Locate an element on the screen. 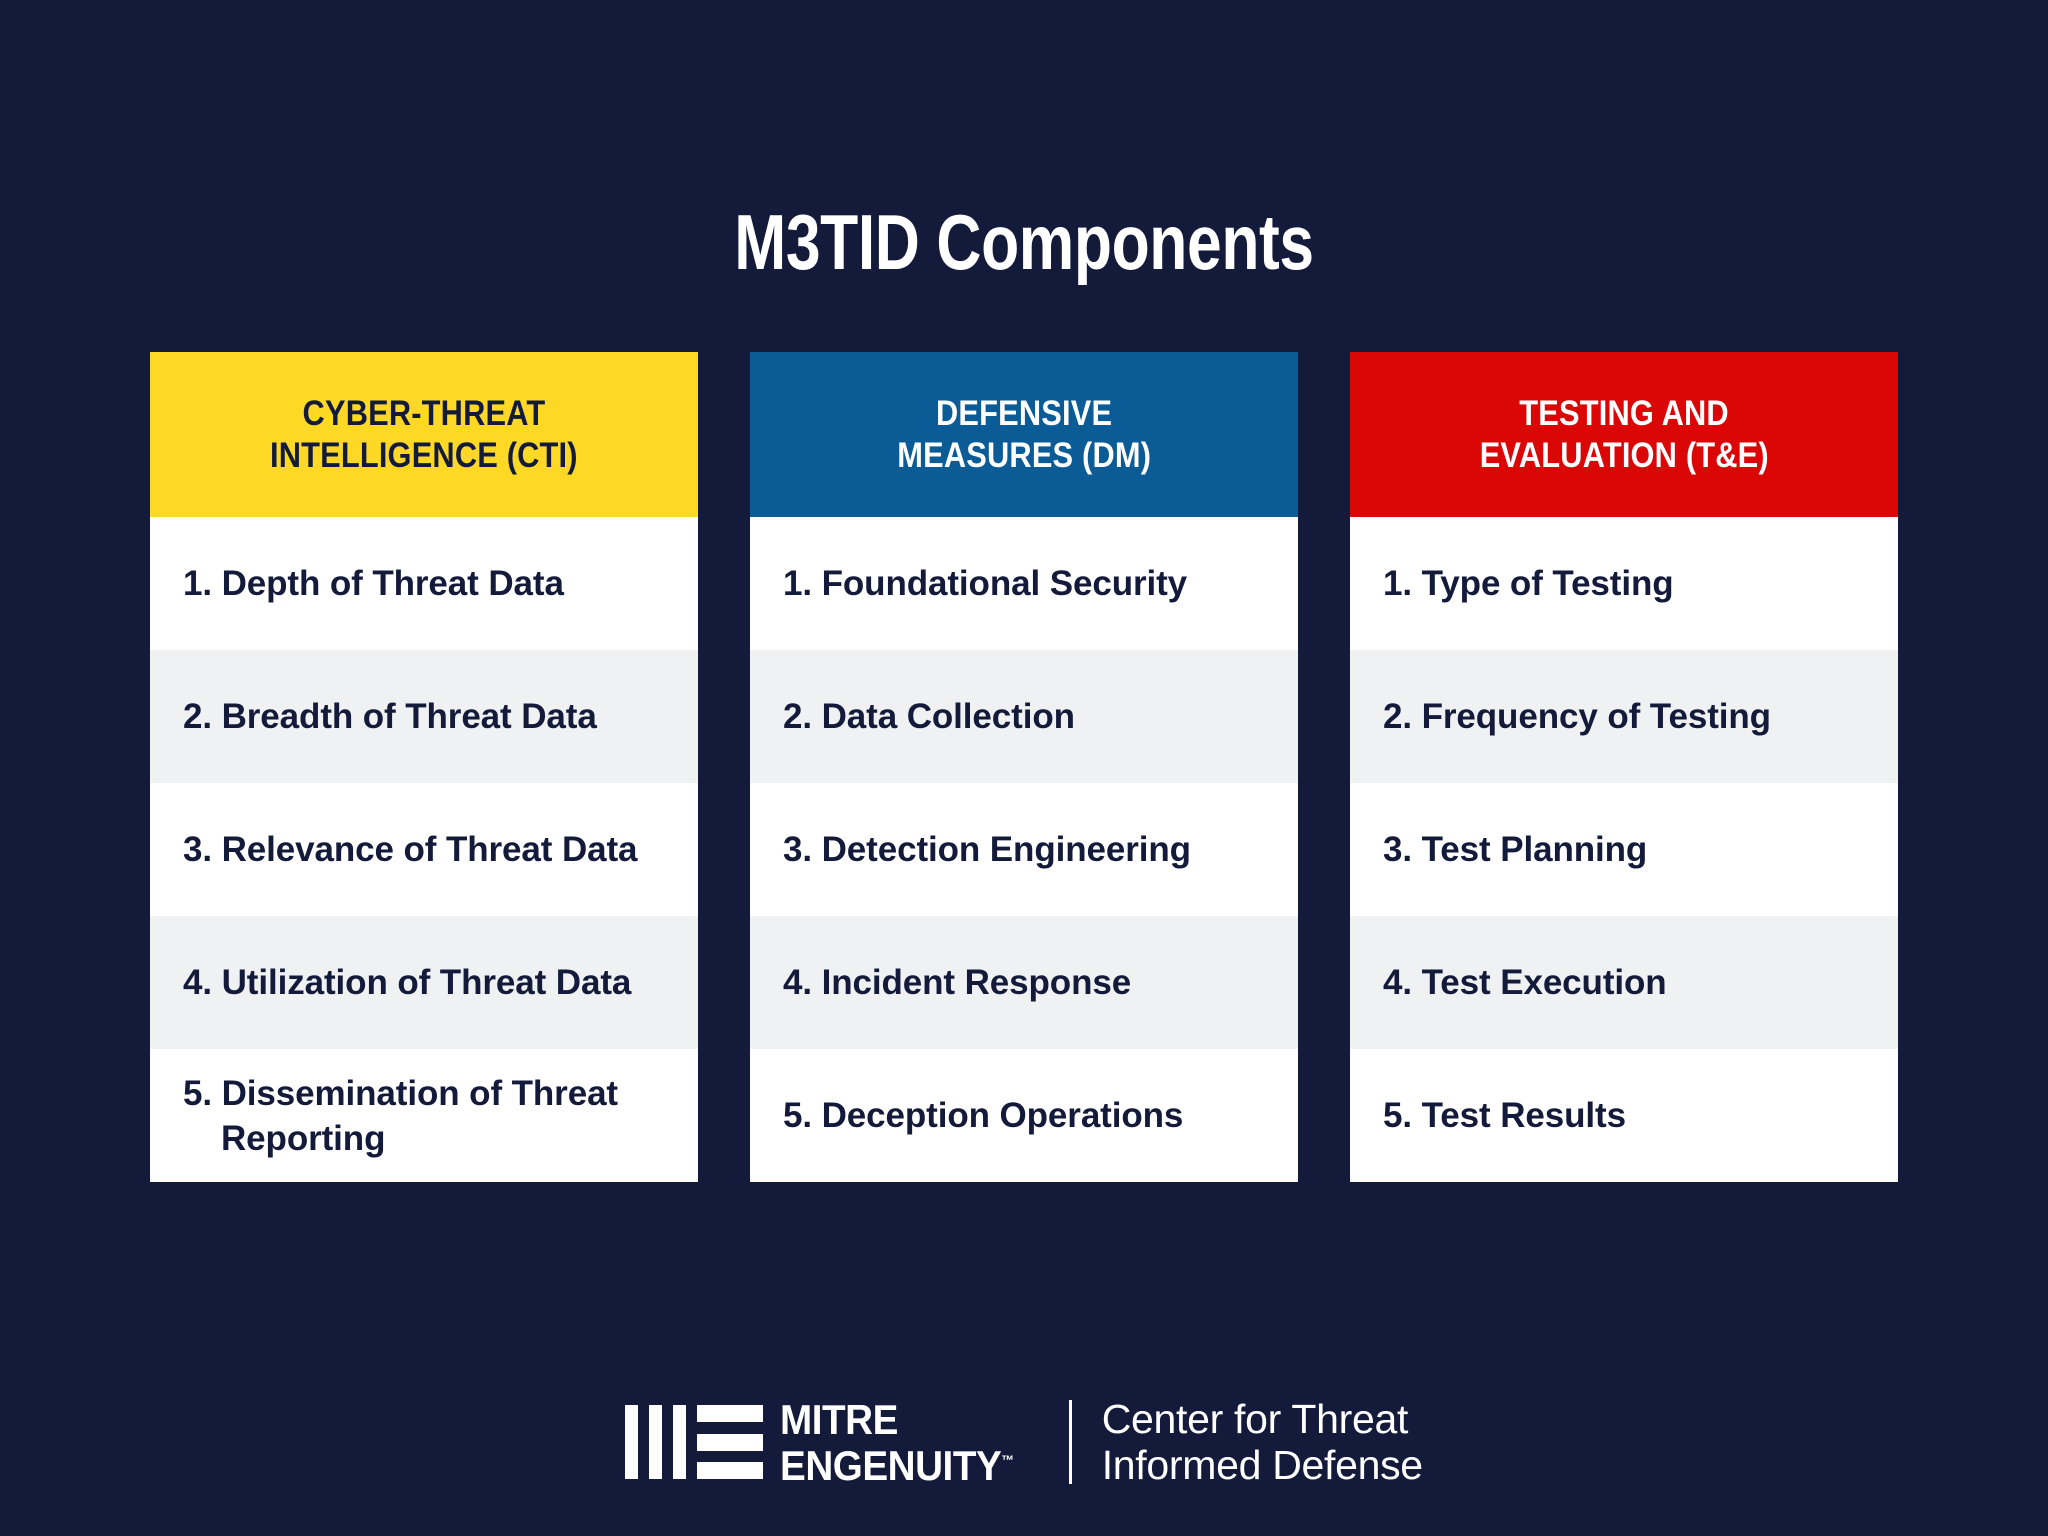  list-item-label: 2. Frequency of Testing is located at coordinates (1577, 716).